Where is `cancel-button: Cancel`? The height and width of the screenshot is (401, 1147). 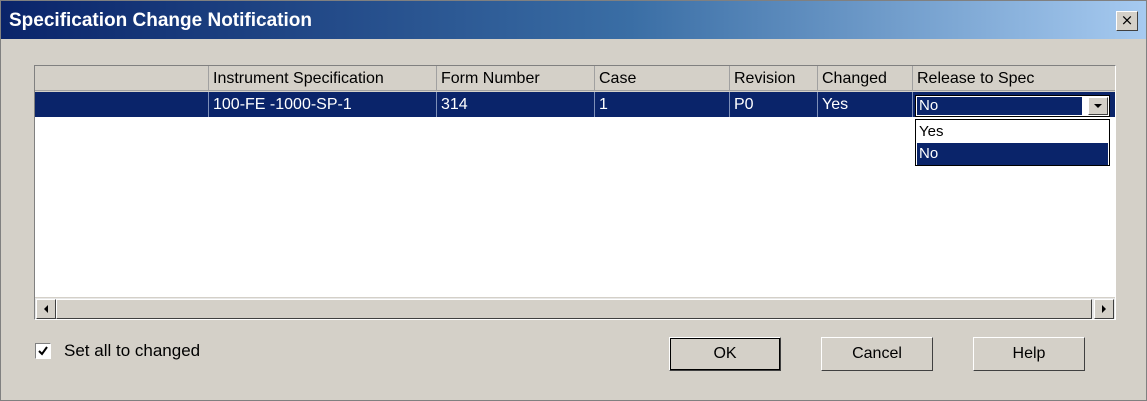 cancel-button: Cancel is located at coordinates (877, 354).